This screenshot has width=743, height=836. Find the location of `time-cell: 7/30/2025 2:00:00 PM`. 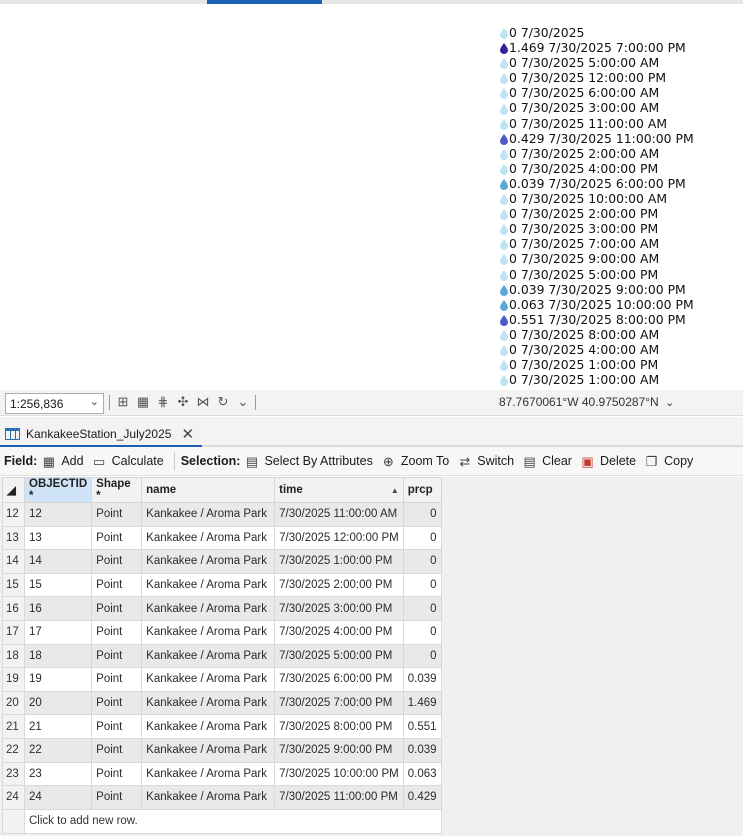

time-cell: 7/30/2025 2:00:00 PM is located at coordinates (339, 585).